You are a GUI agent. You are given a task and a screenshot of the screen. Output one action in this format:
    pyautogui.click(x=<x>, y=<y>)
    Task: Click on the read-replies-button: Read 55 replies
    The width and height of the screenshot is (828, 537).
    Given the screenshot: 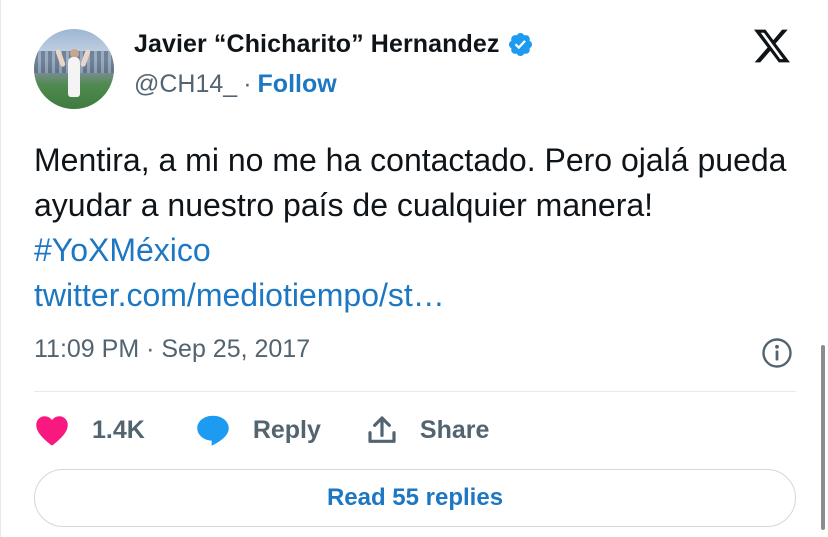 What is the action you would take?
    pyautogui.click(x=415, y=498)
    